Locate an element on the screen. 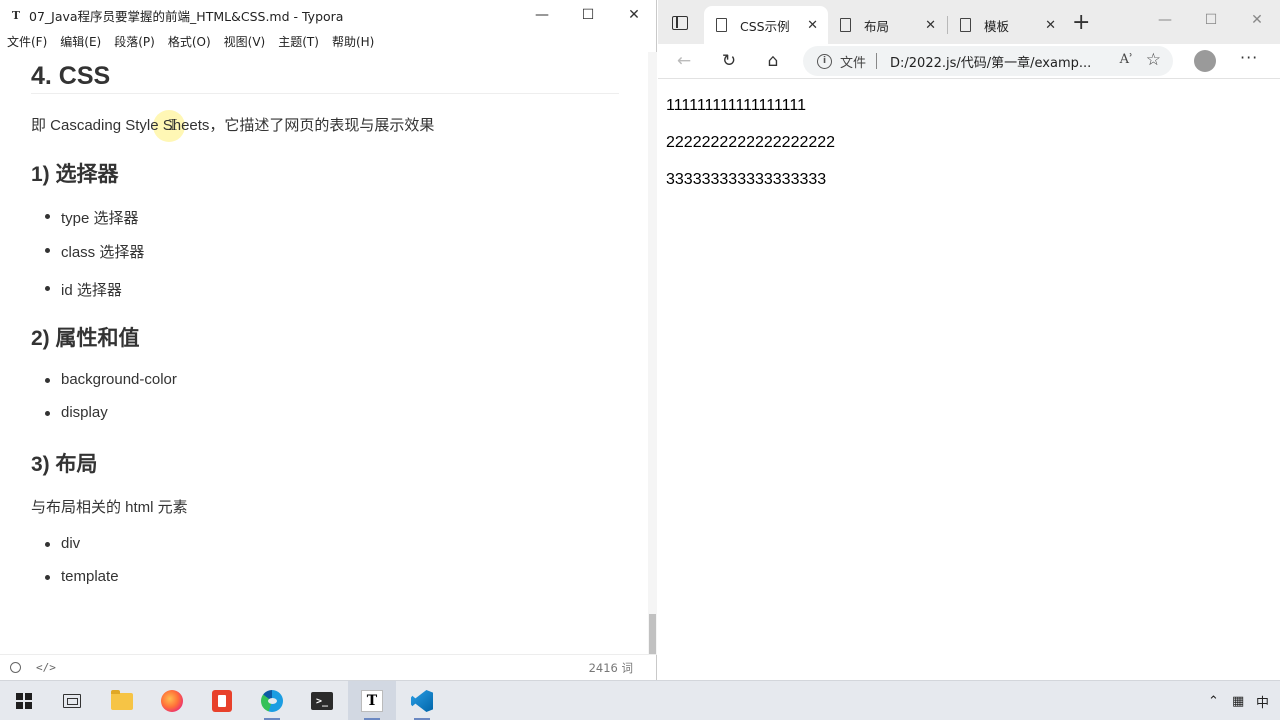 This screenshot has height=720, width=1280. edge-icon is located at coordinates (272, 701).